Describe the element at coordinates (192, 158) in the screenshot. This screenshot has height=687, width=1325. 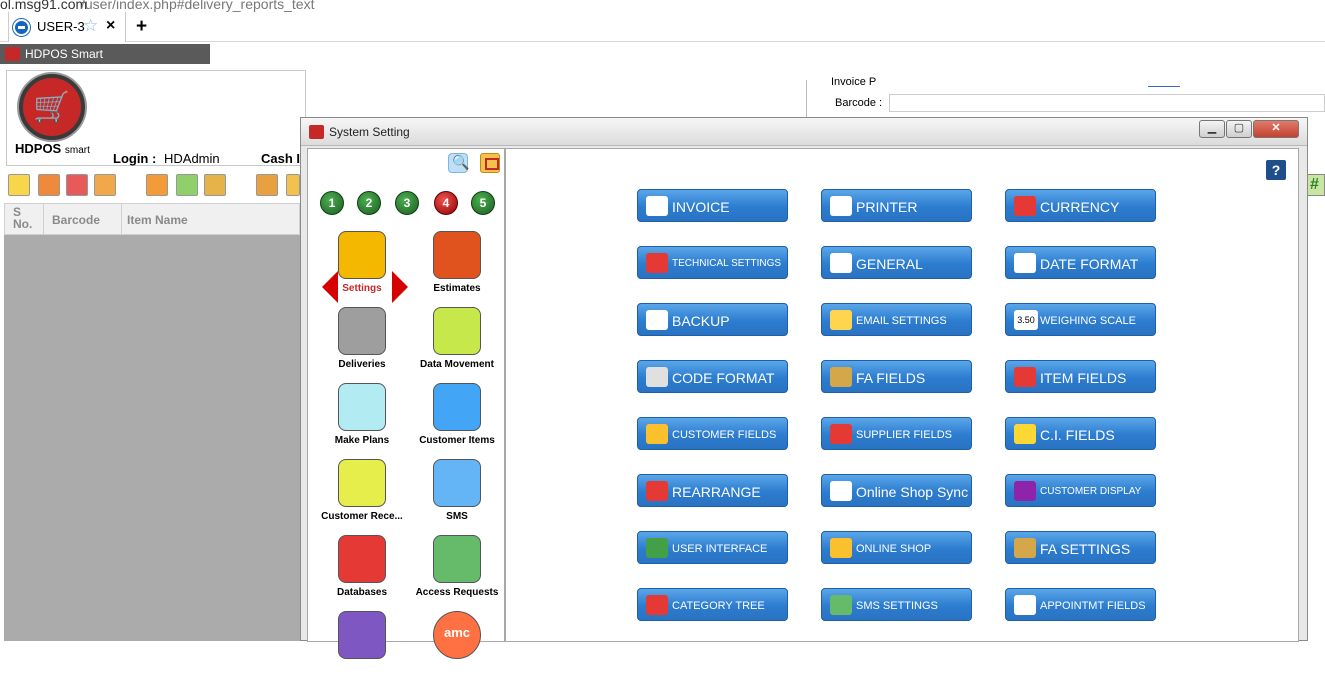
I see `login-value: HDAdmin` at that location.